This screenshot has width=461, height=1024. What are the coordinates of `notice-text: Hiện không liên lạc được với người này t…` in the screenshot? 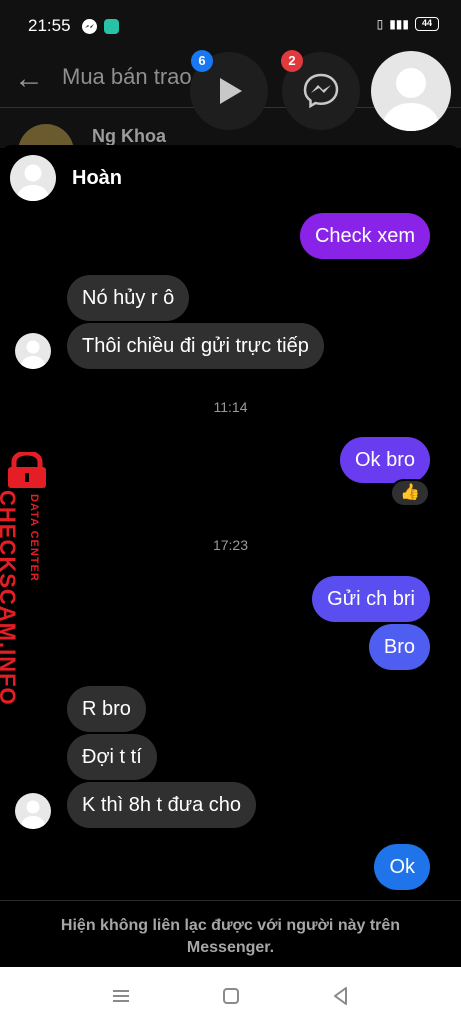 It's located at (230, 936).